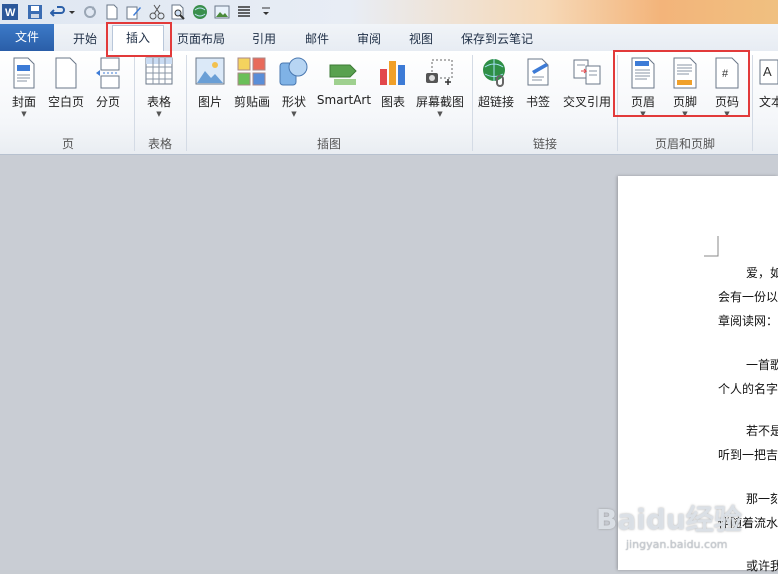 The height and width of the screenshot is (574, 778). What do you see at coordinates (244, 12) in the screenshot?
I see `align-icon` at bounding box center [244, 12].